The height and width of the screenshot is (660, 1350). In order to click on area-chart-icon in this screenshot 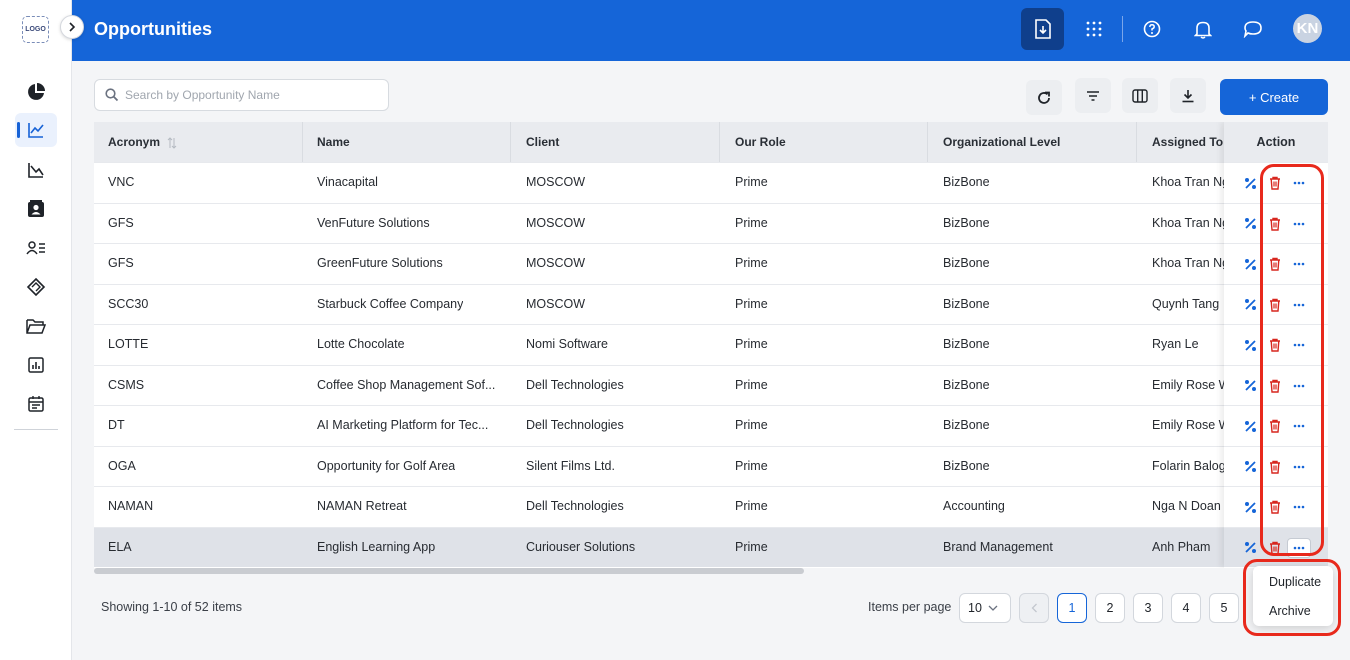, I will do `click(36, 170)`.